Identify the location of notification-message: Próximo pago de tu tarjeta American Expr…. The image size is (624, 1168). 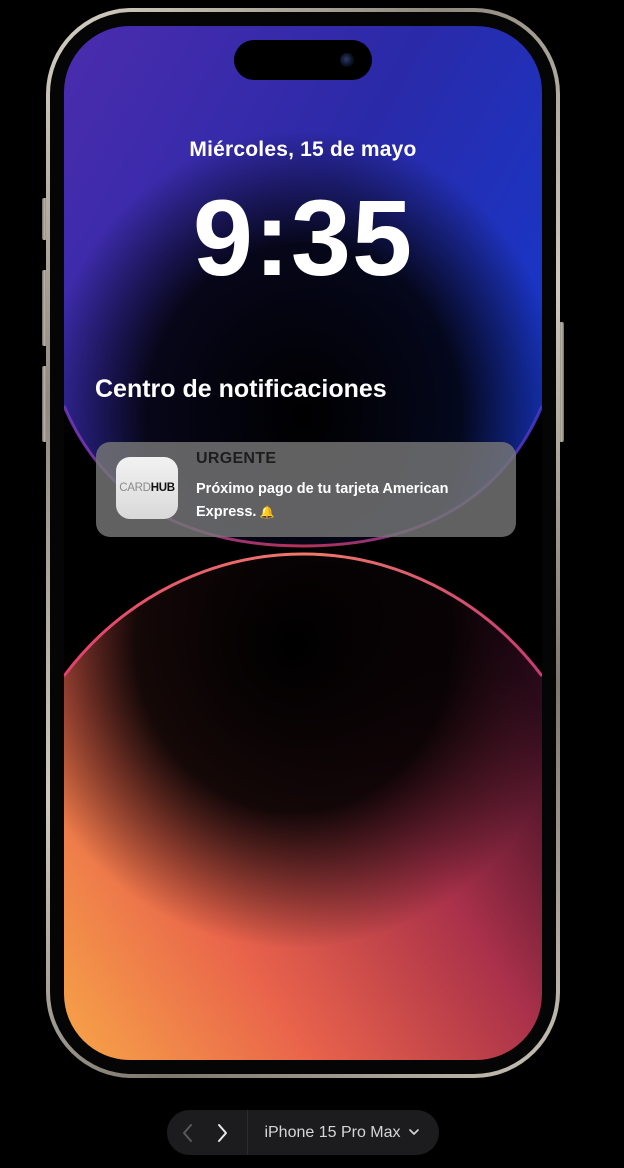
(322, 500).